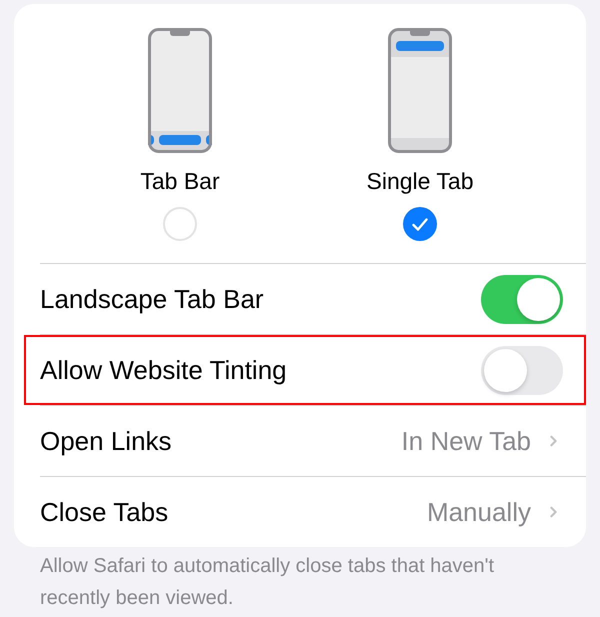  Describe the element at coordinates (268, 582) in the screenshot. I see `footer-note: Allow Safari to automatically close tabs that haven't recently been viewed.` at that location.